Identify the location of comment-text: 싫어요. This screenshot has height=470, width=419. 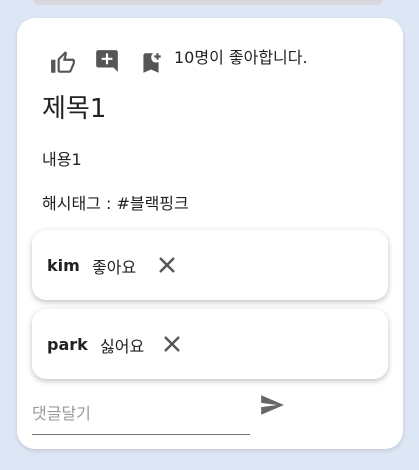
(122, 346).